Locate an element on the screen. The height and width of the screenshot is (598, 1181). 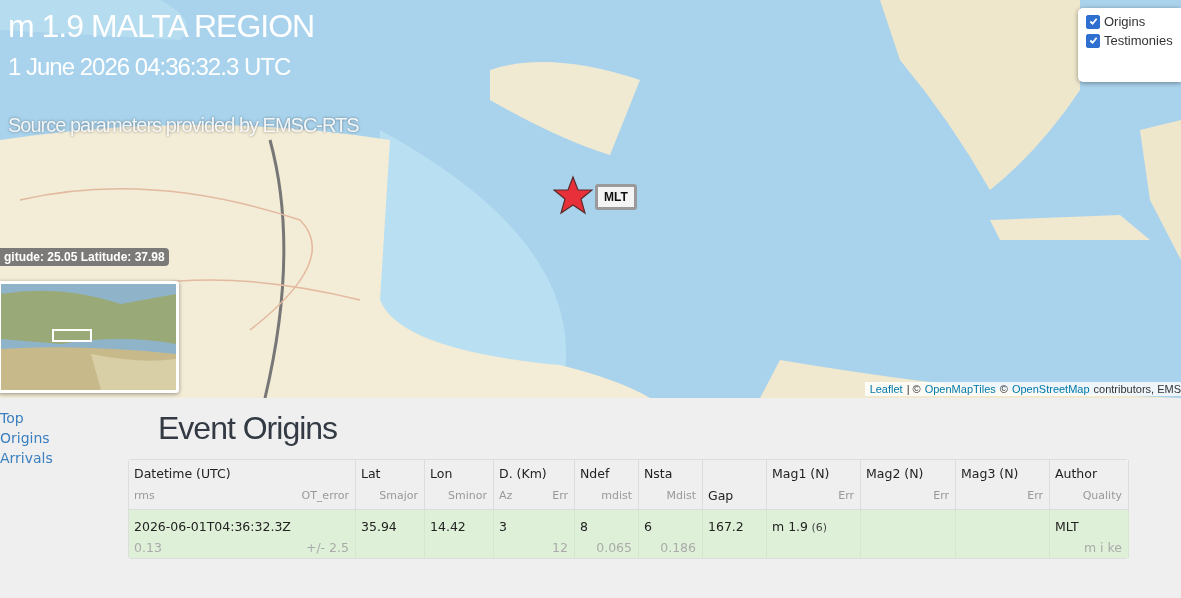
table-cell: 8 0.065 is located at coordinates (607, 534).